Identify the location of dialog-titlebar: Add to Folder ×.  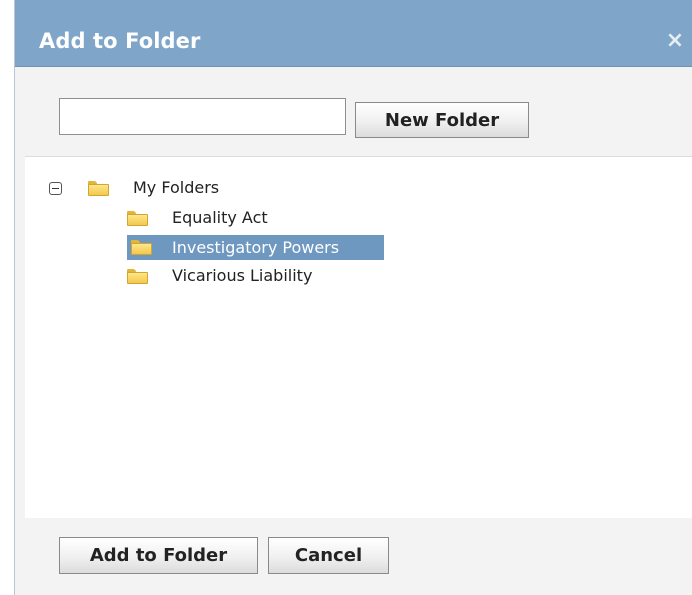
(353, 33).